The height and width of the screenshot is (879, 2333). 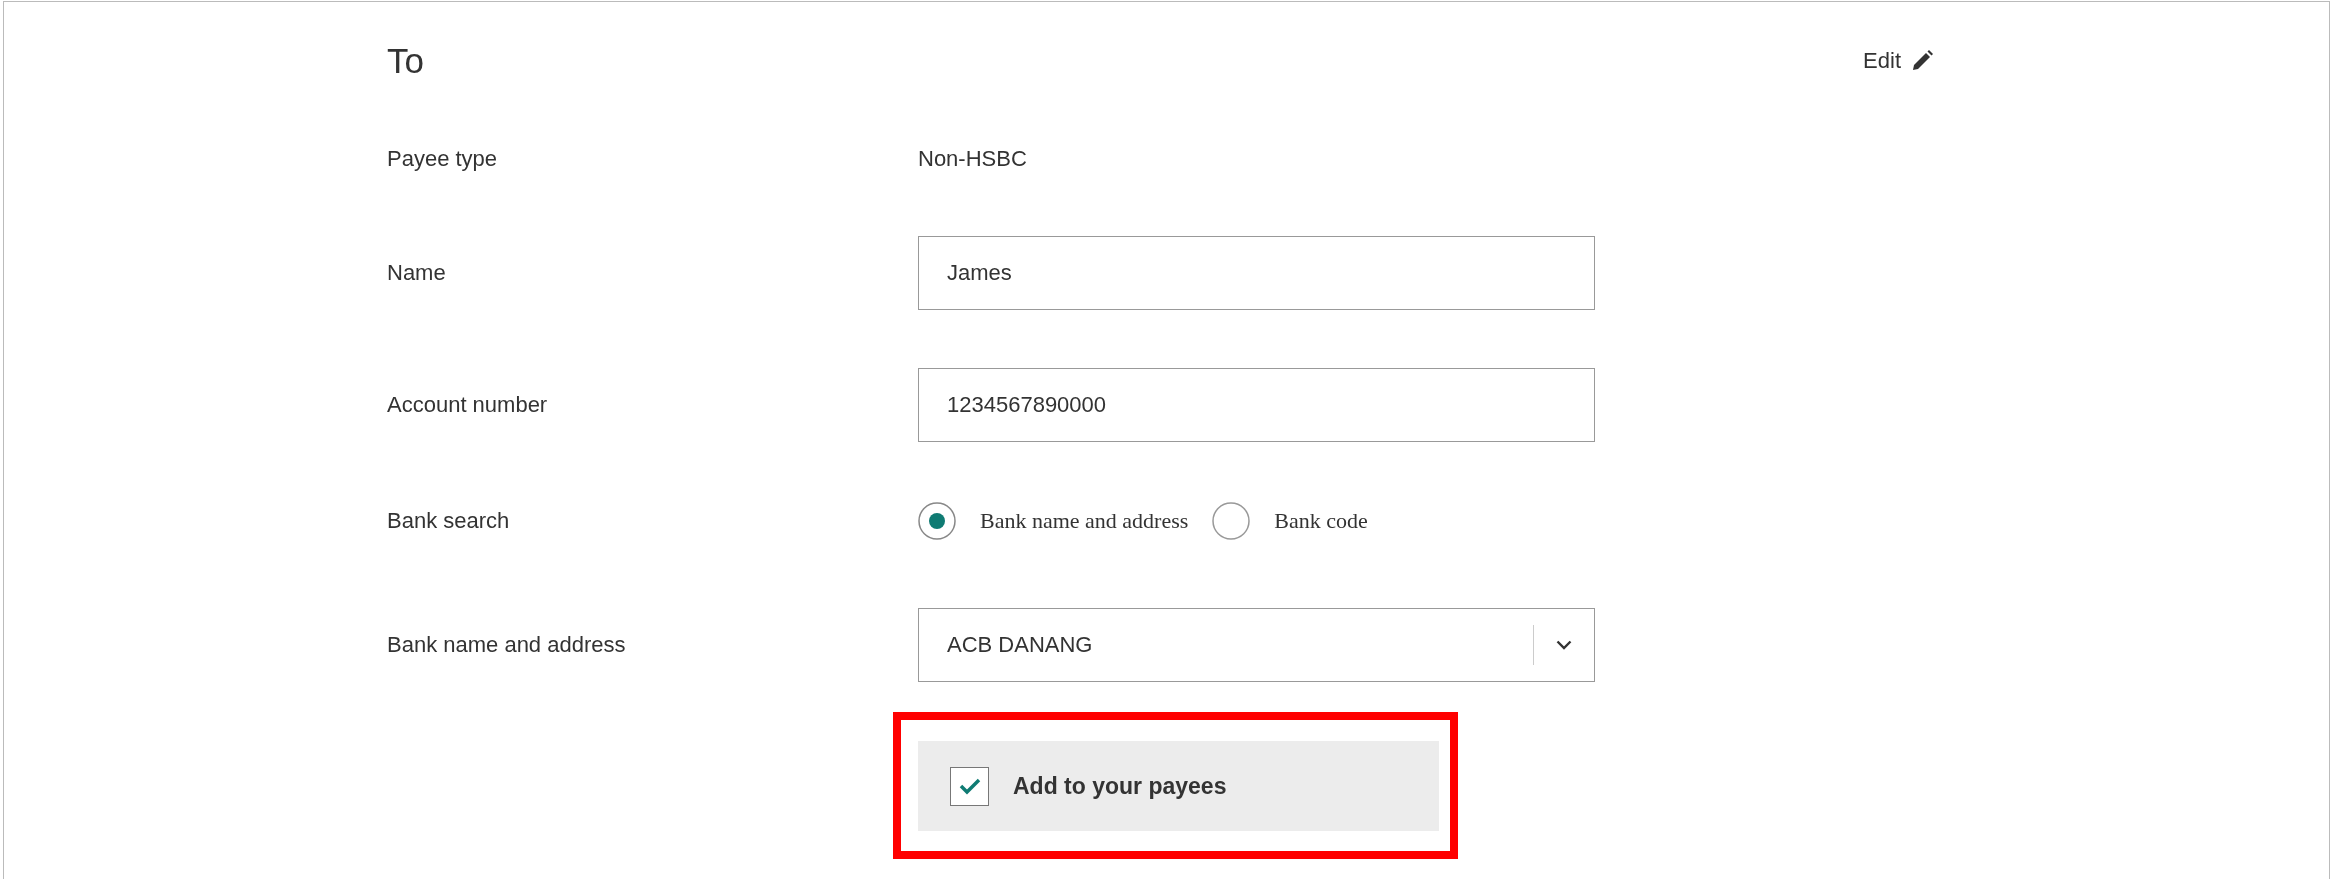 I want to click on field-value: Non-HSBC, so click(x=972, y=159).